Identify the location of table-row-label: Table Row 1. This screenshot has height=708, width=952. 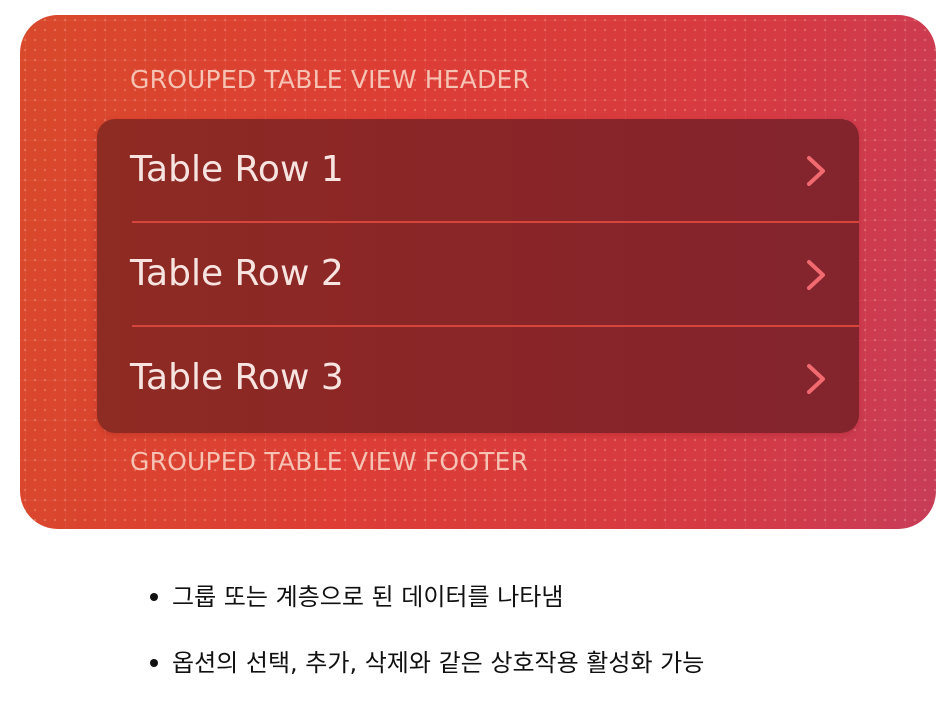
(237, 169).